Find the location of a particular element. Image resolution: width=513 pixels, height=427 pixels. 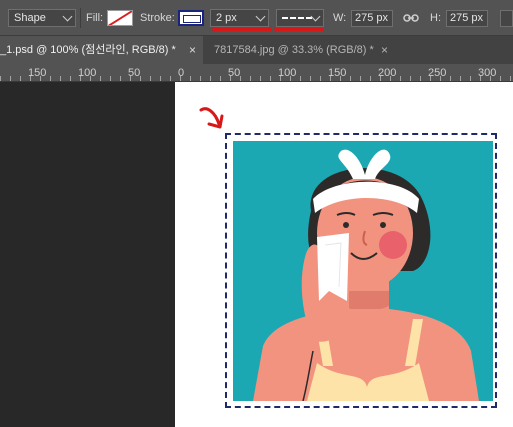

divider is located at coordinates (80, 18).